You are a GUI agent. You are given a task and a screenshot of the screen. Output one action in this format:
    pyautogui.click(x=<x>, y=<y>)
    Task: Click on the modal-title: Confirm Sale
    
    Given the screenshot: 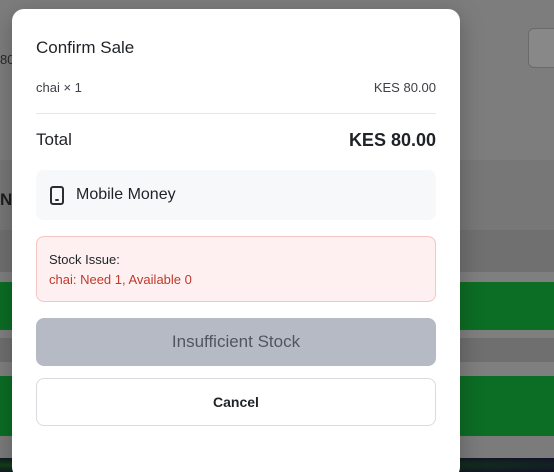 What is the action you would take?
    pyautogui.click(x=85, y=47)
    